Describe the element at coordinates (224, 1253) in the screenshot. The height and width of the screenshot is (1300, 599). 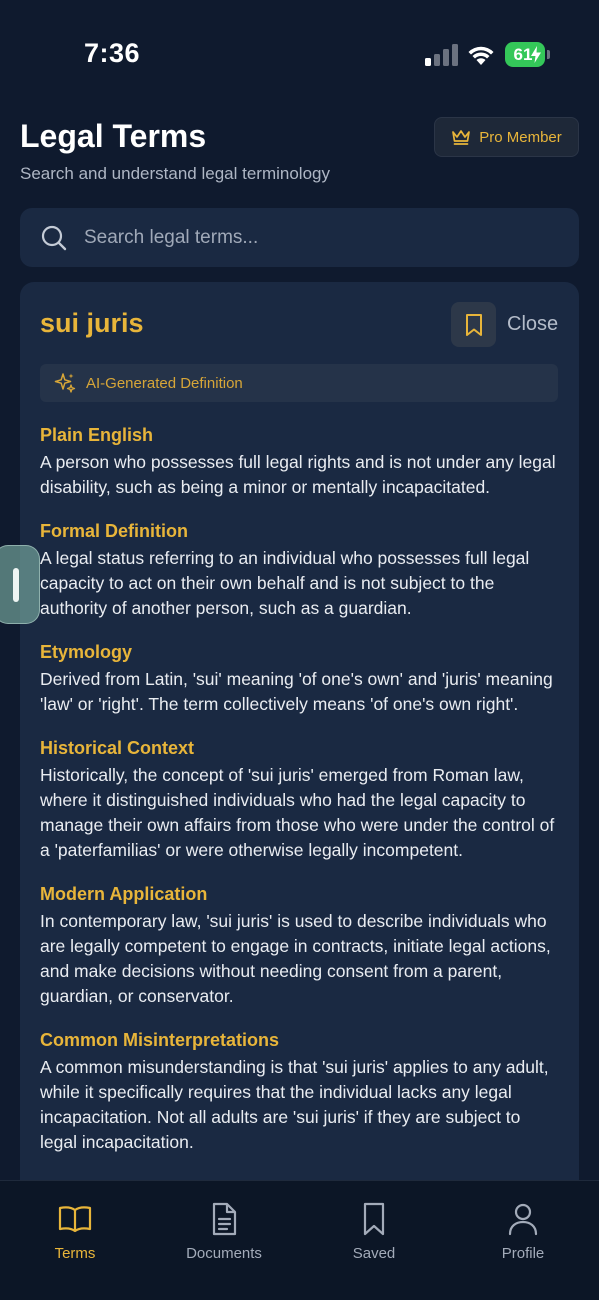
I see `tab-label: Documents` at that location.